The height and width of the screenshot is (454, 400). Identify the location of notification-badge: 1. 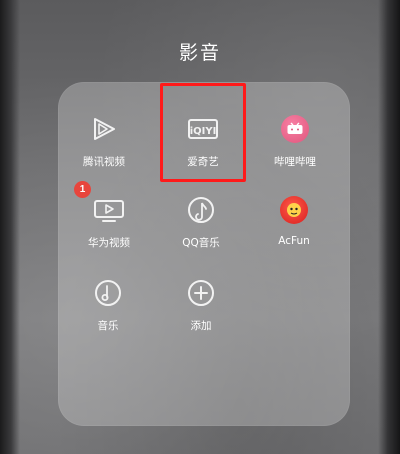
(82, 189).